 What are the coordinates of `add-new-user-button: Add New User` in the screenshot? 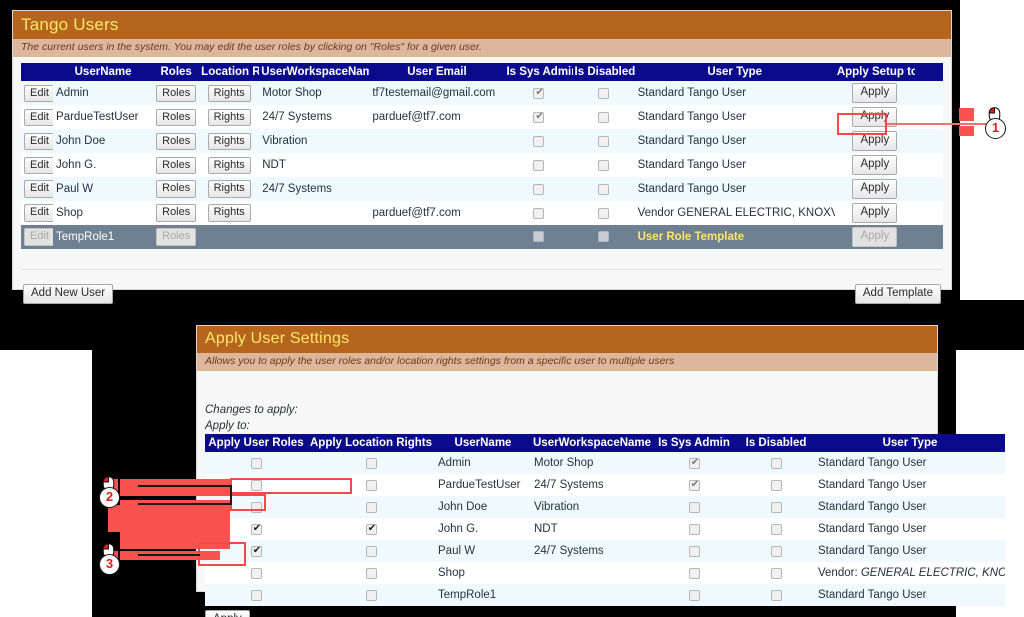 It's located at (68, 293).